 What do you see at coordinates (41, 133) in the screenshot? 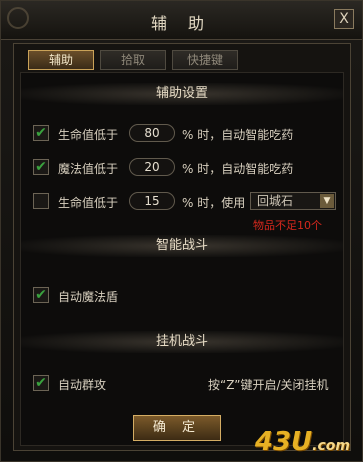
I see `hp-potion-checkbox: ✔` at bounding box center [41, 133].